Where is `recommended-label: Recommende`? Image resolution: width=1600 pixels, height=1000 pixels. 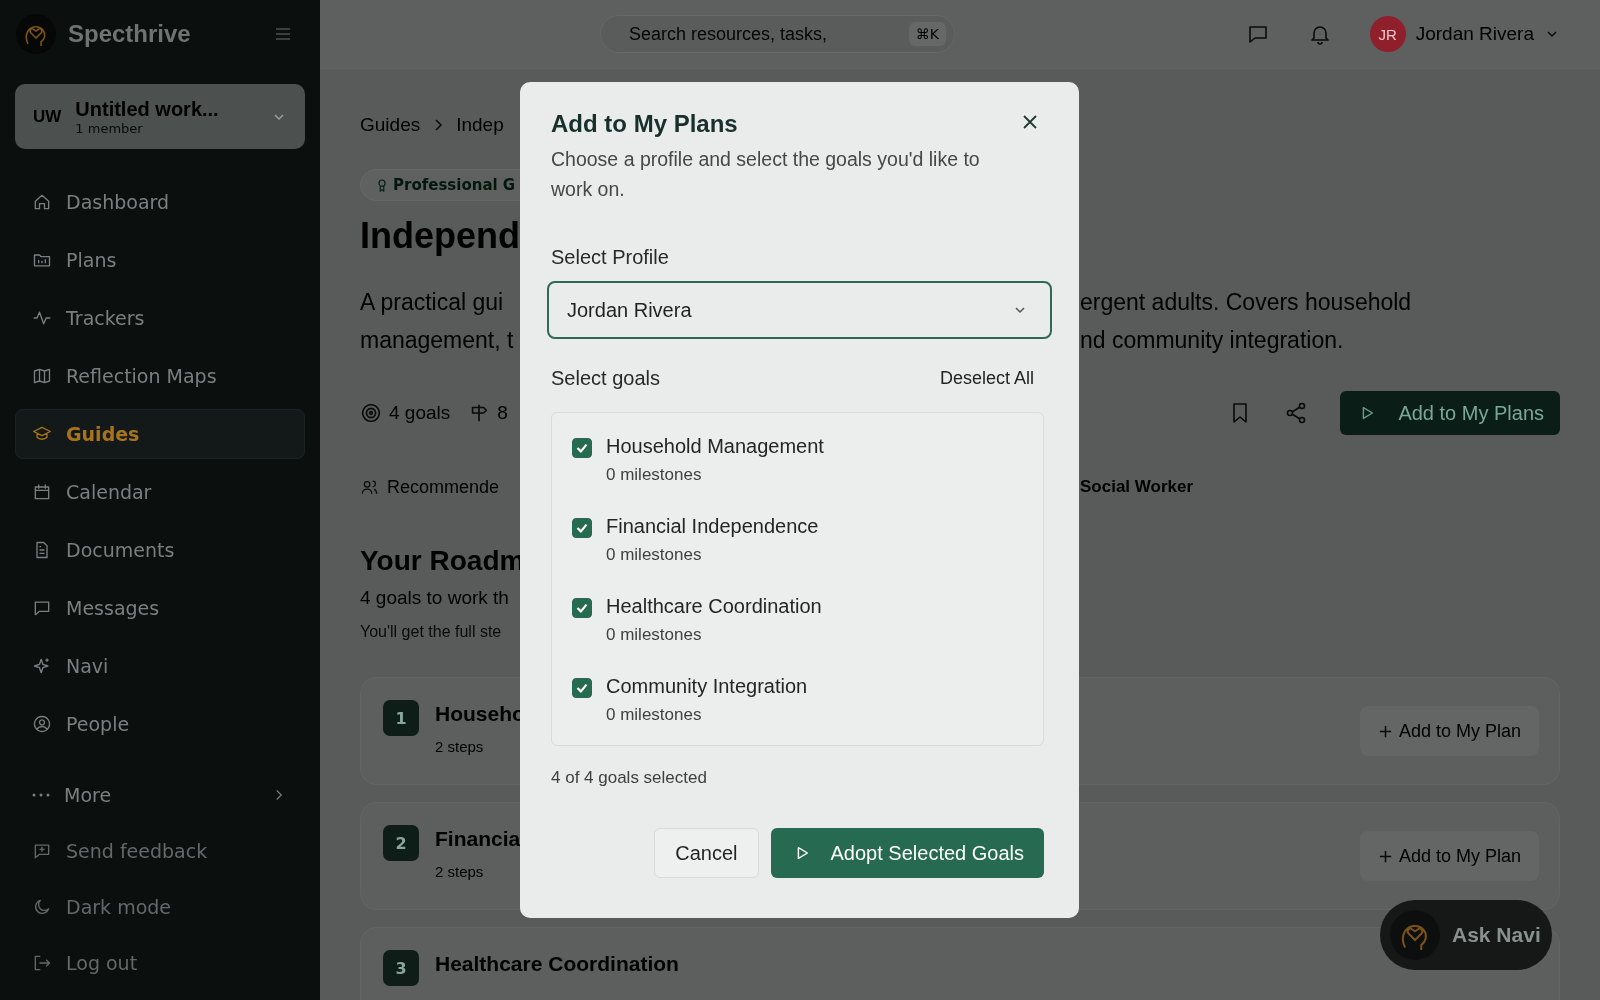
recommended-label: Recommende is located at coordinates (443, 487).